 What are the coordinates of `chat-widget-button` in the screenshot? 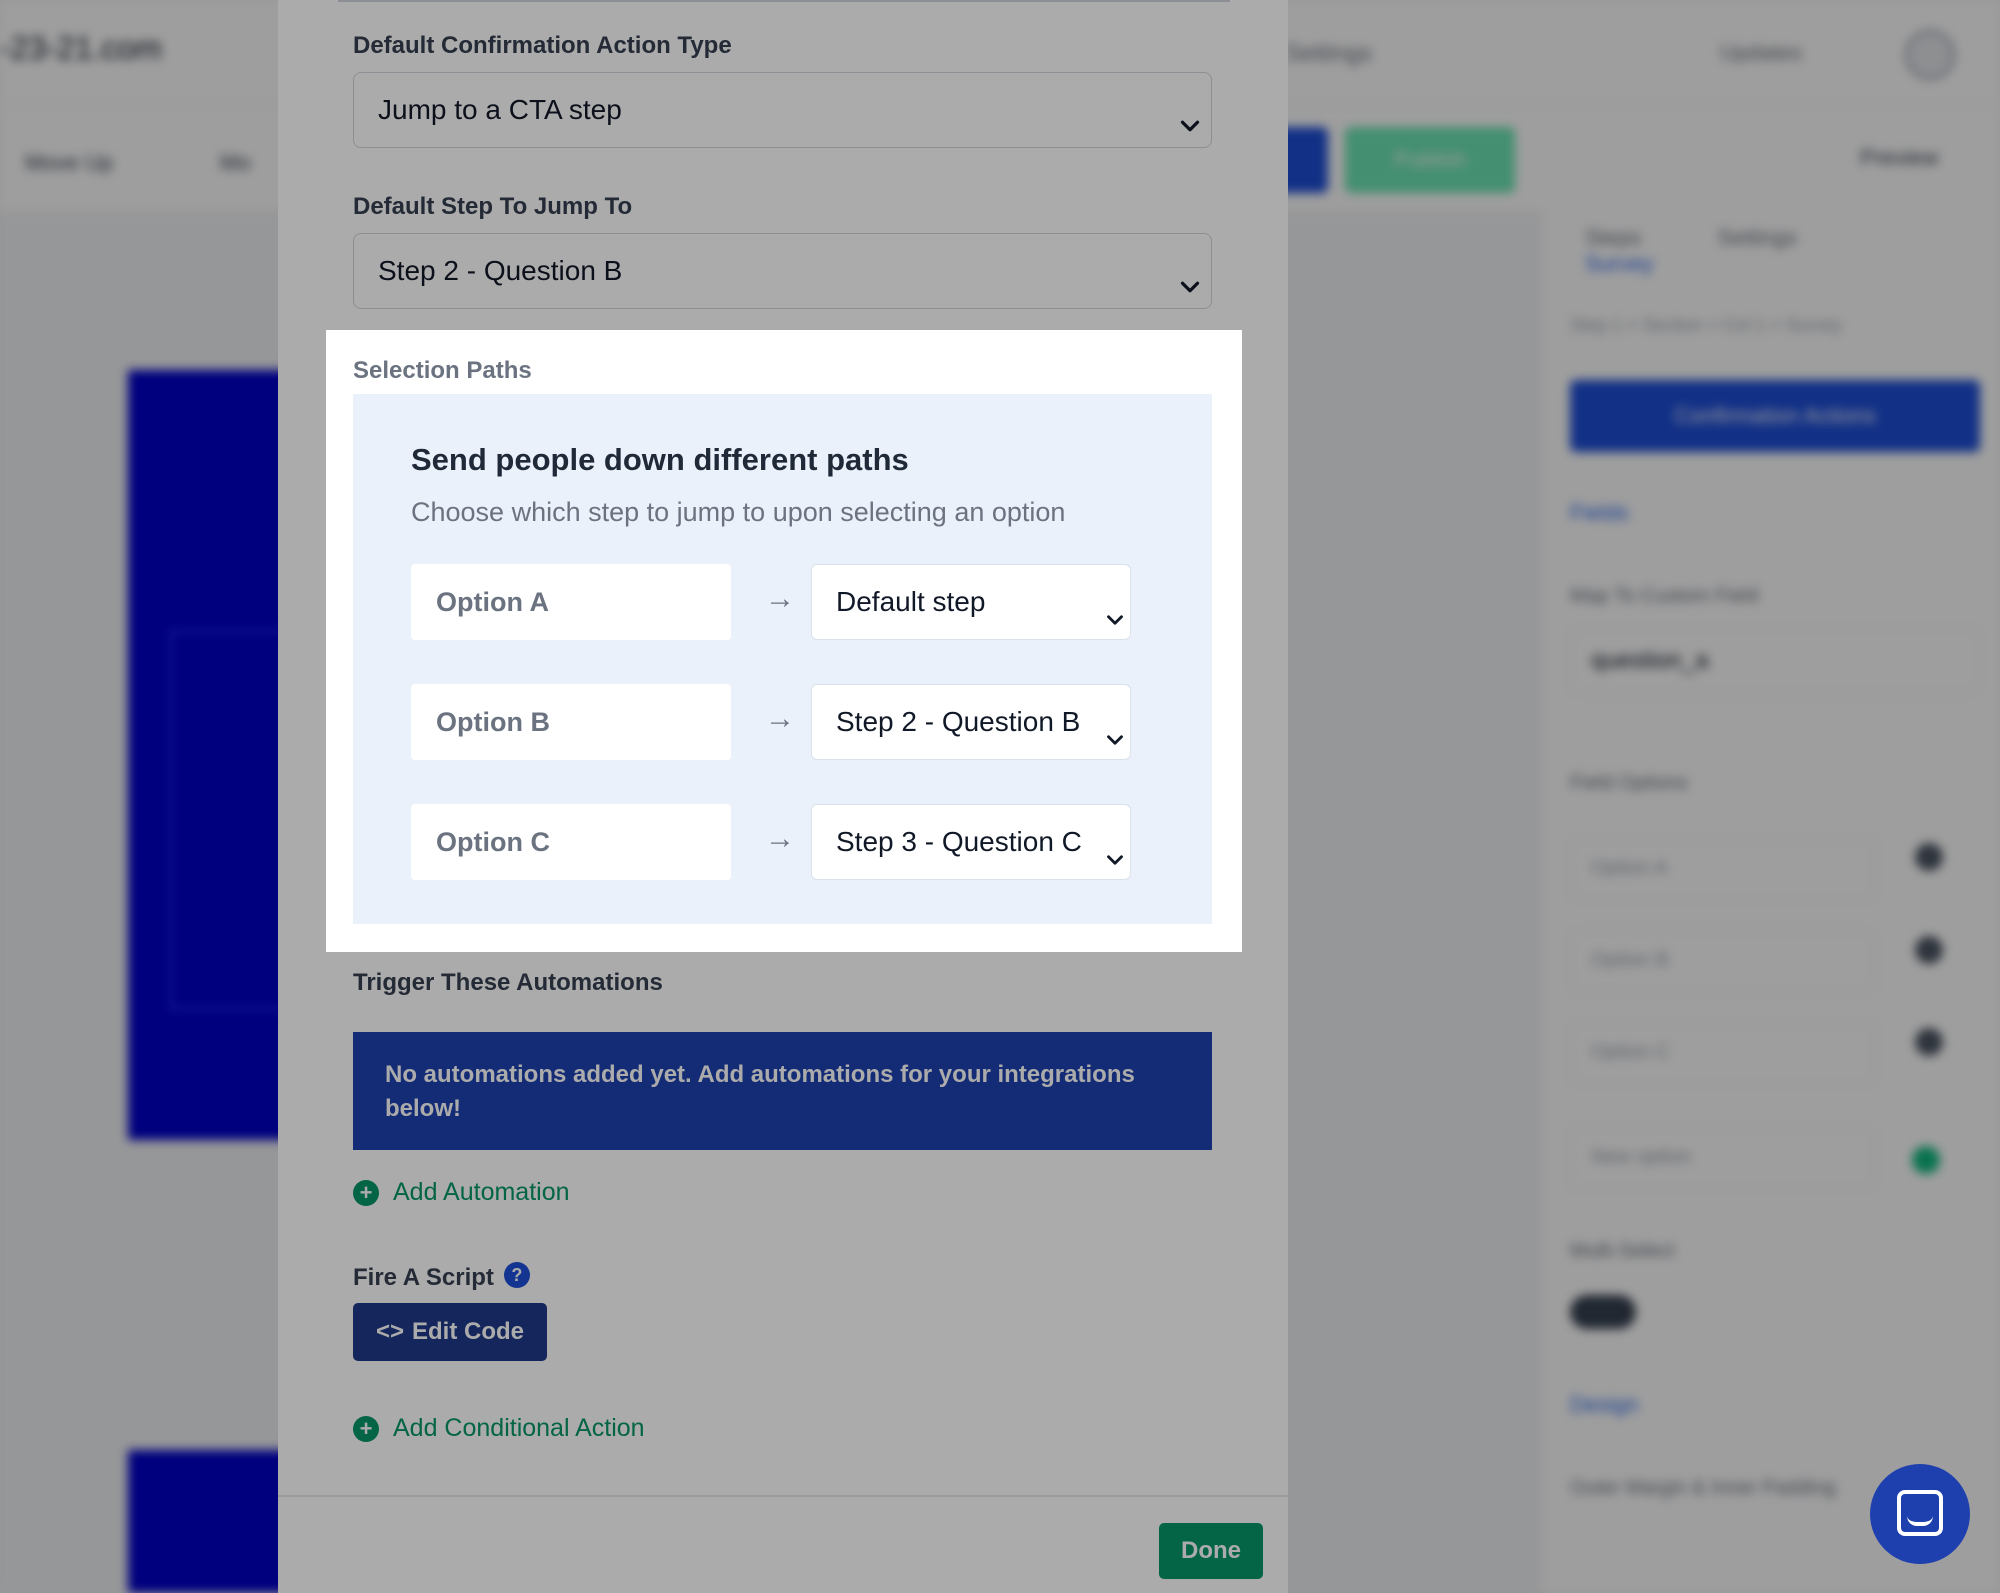 It's located at (1920, 1514).